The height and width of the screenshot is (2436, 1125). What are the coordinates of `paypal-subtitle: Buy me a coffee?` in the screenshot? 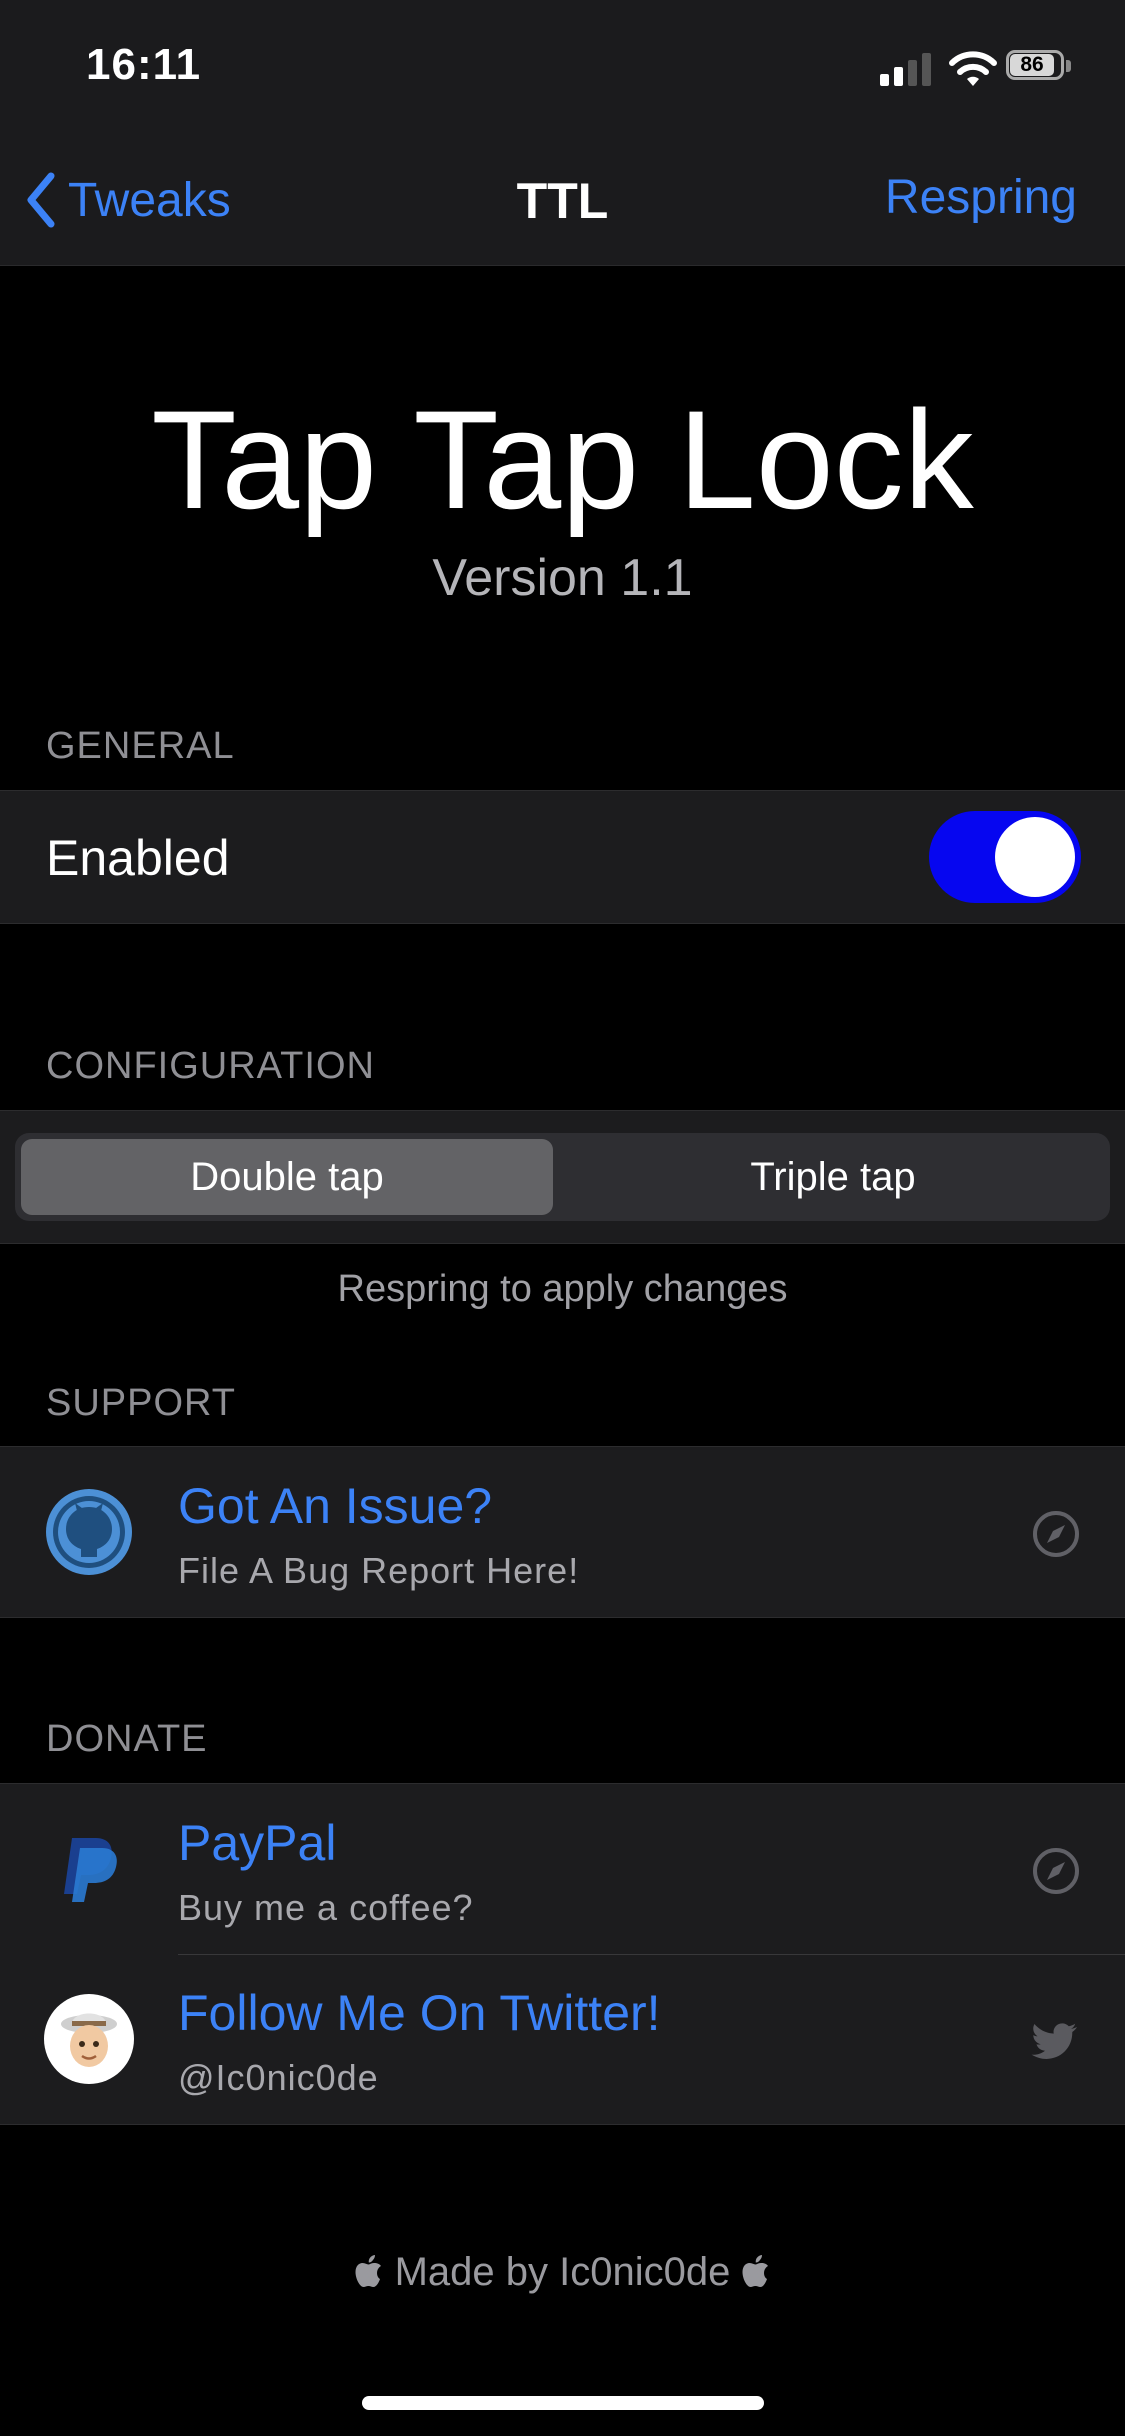 It's located at (326, 1907).